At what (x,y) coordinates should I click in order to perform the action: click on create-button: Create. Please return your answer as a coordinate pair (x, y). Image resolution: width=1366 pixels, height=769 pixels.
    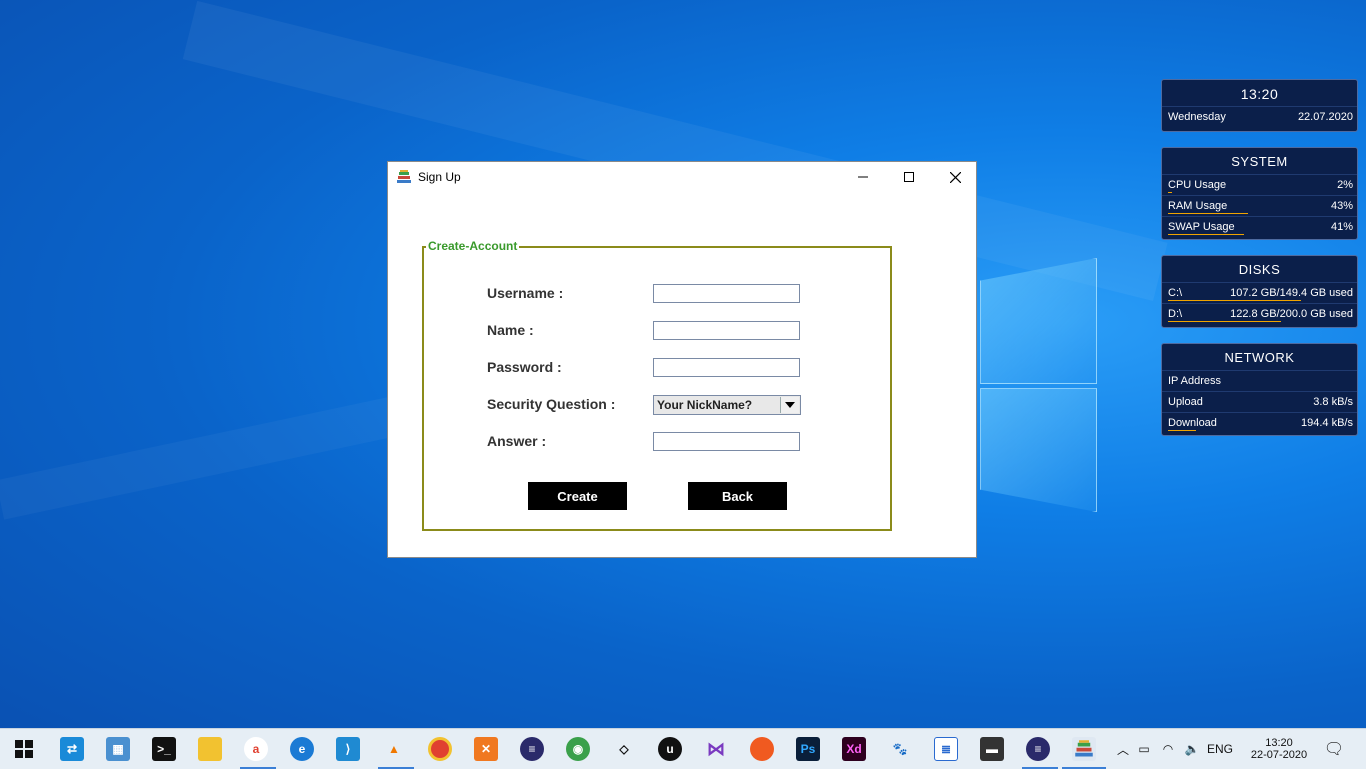
    Looking at the image, I should click on (577, 496).